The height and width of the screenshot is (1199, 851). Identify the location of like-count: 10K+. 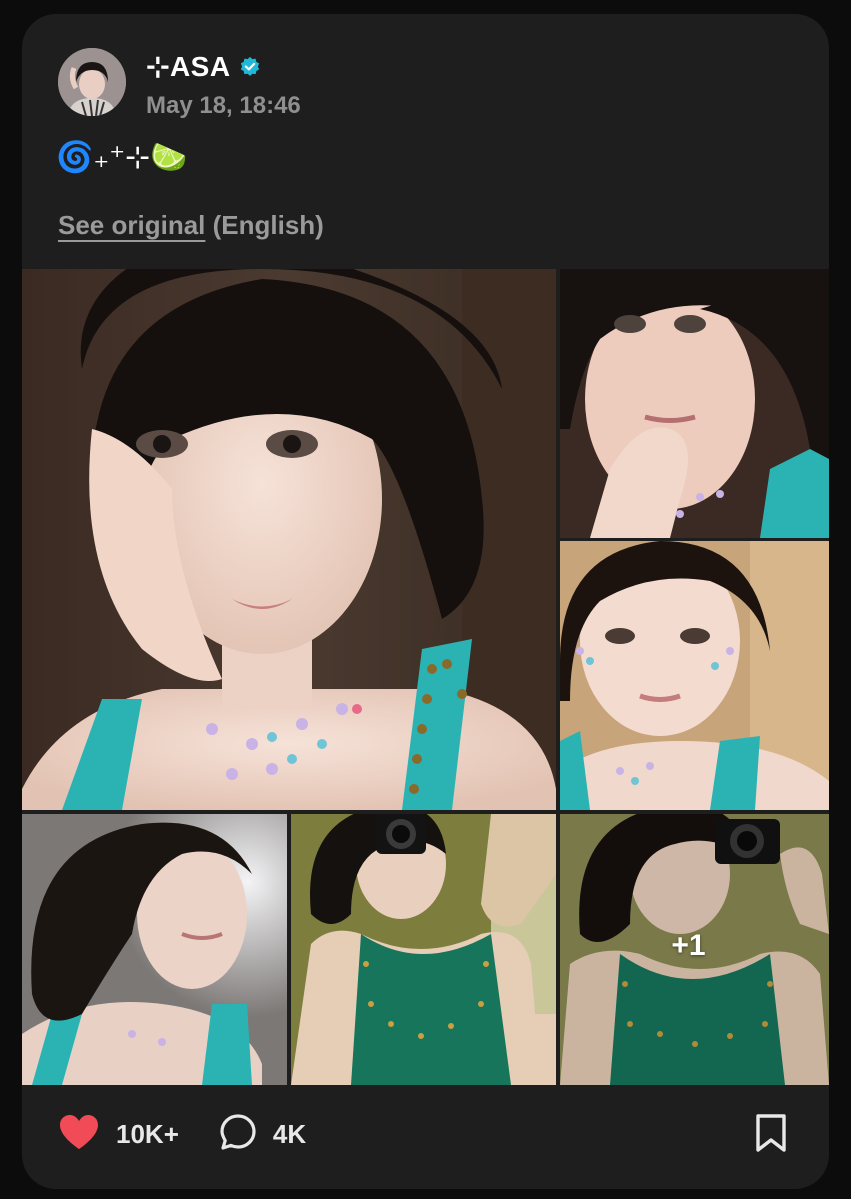
(147, 1134).